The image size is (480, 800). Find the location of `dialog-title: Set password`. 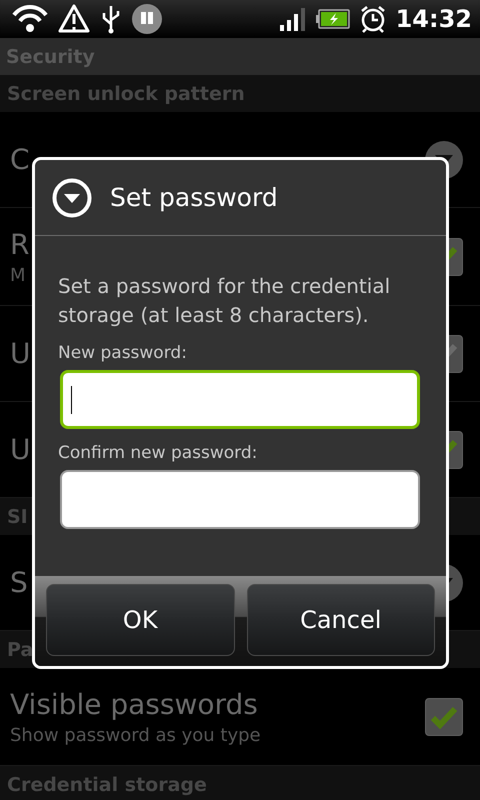

dialog-title: Set password is located at coordinates (194, 197).